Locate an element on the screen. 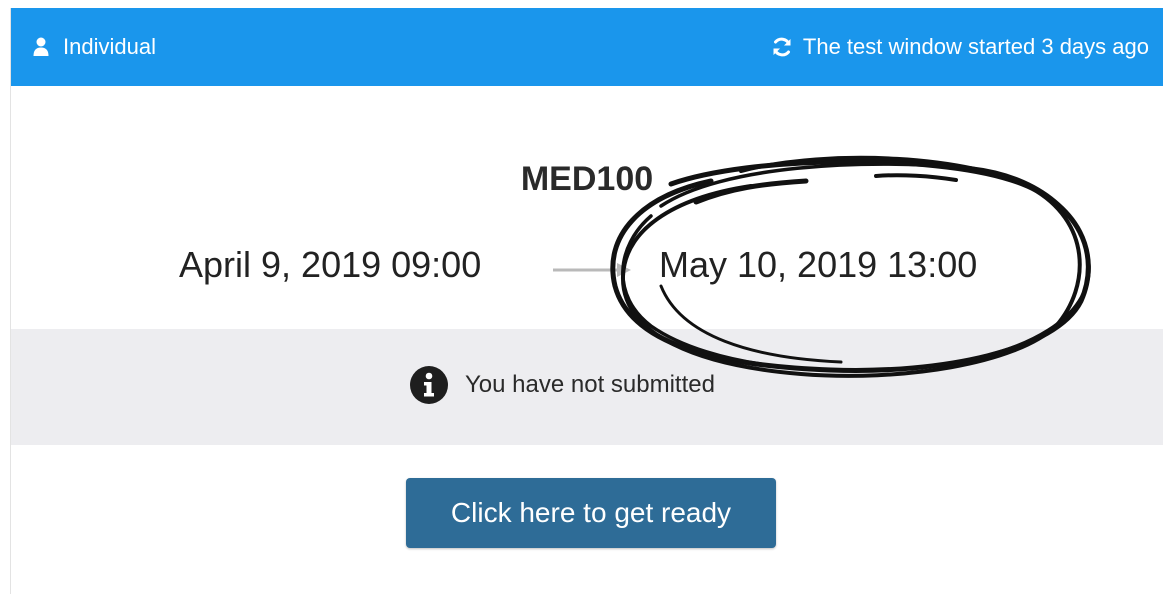 This screenshot has height=594, width=1163. test-window-dates: April 9, 2019 09:00 May 10, 2019 13:00 is located at coordinates (587, 272).